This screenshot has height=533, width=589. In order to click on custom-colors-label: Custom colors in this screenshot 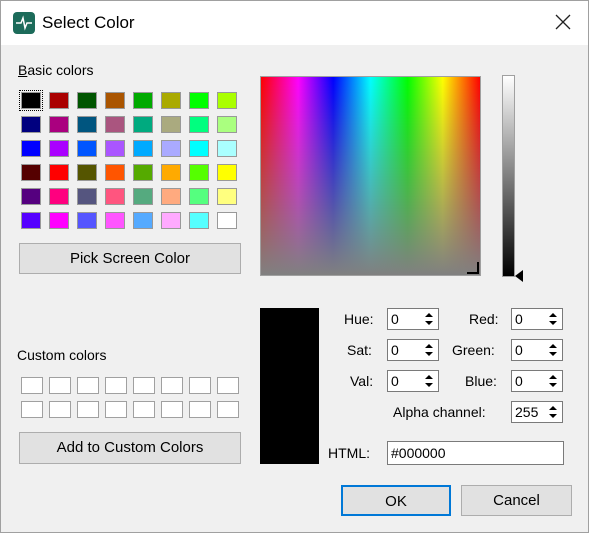, I will do `click(62, 355)`.